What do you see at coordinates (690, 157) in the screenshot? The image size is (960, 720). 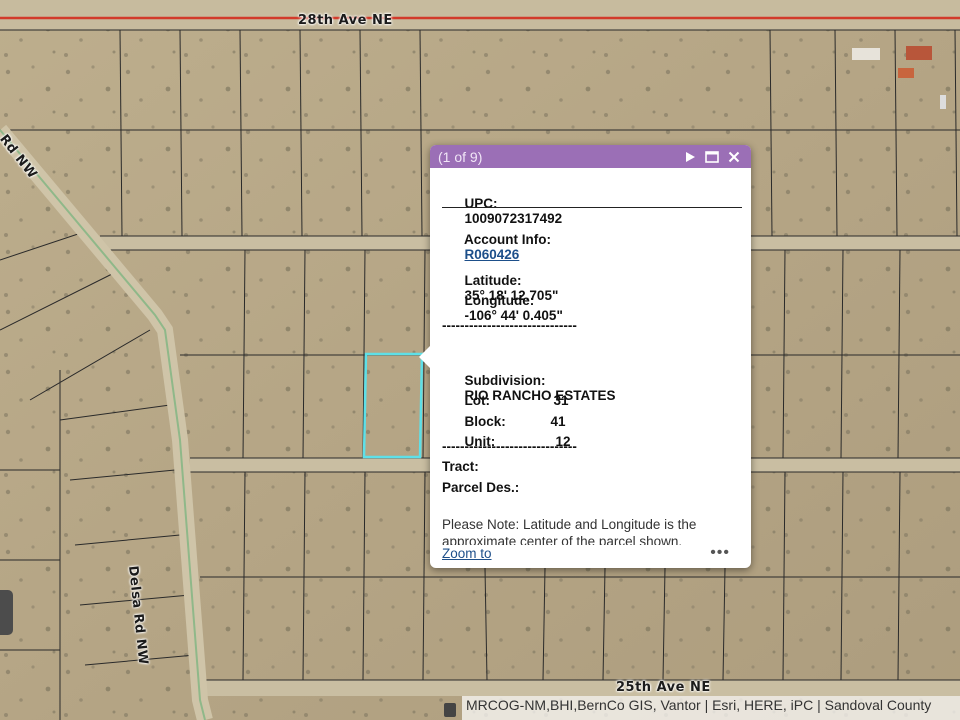 I see `next-feature-icon` at bounding box center [690, 157].